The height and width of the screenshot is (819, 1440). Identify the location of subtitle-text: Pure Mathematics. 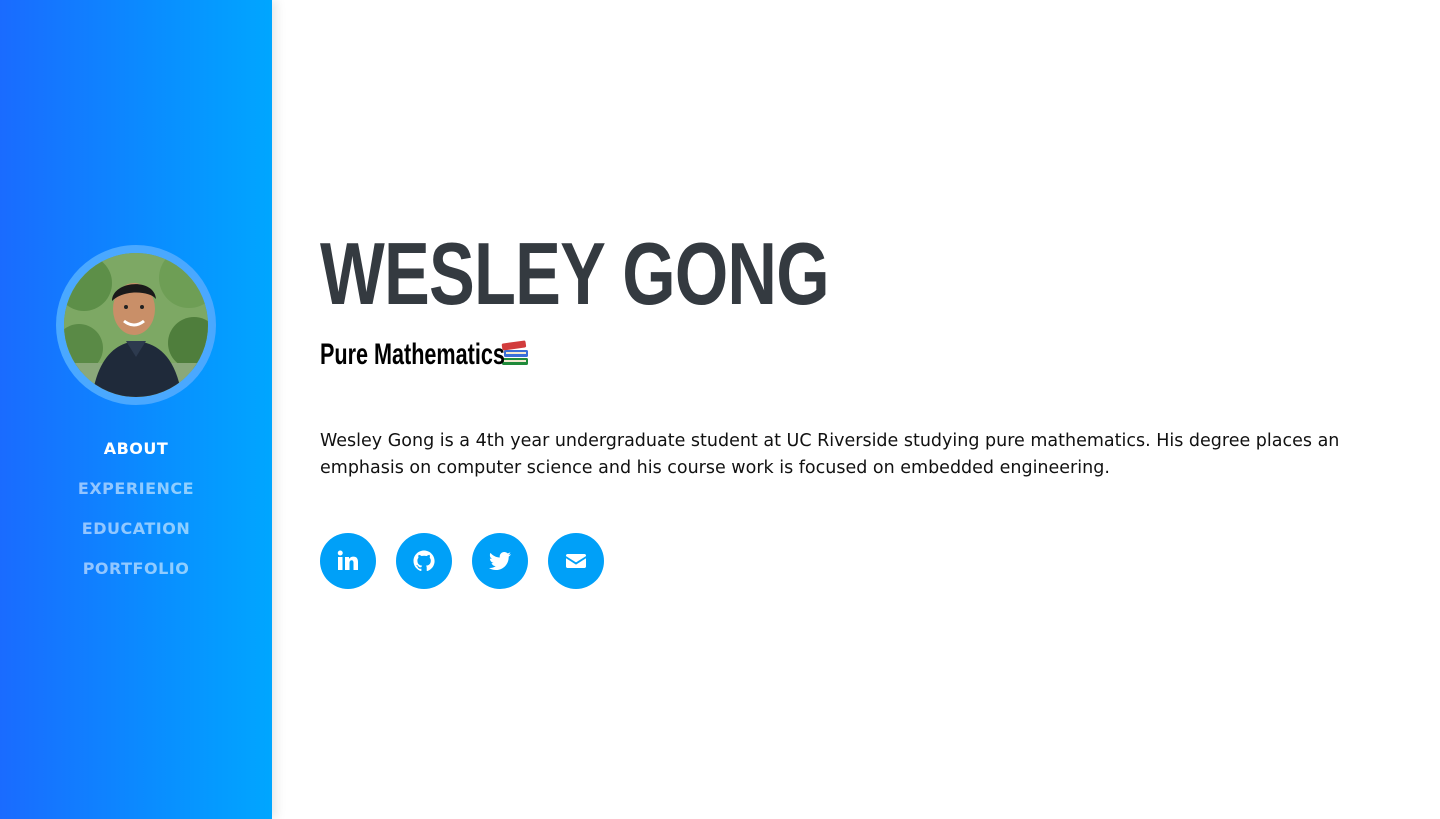
(412, 354).